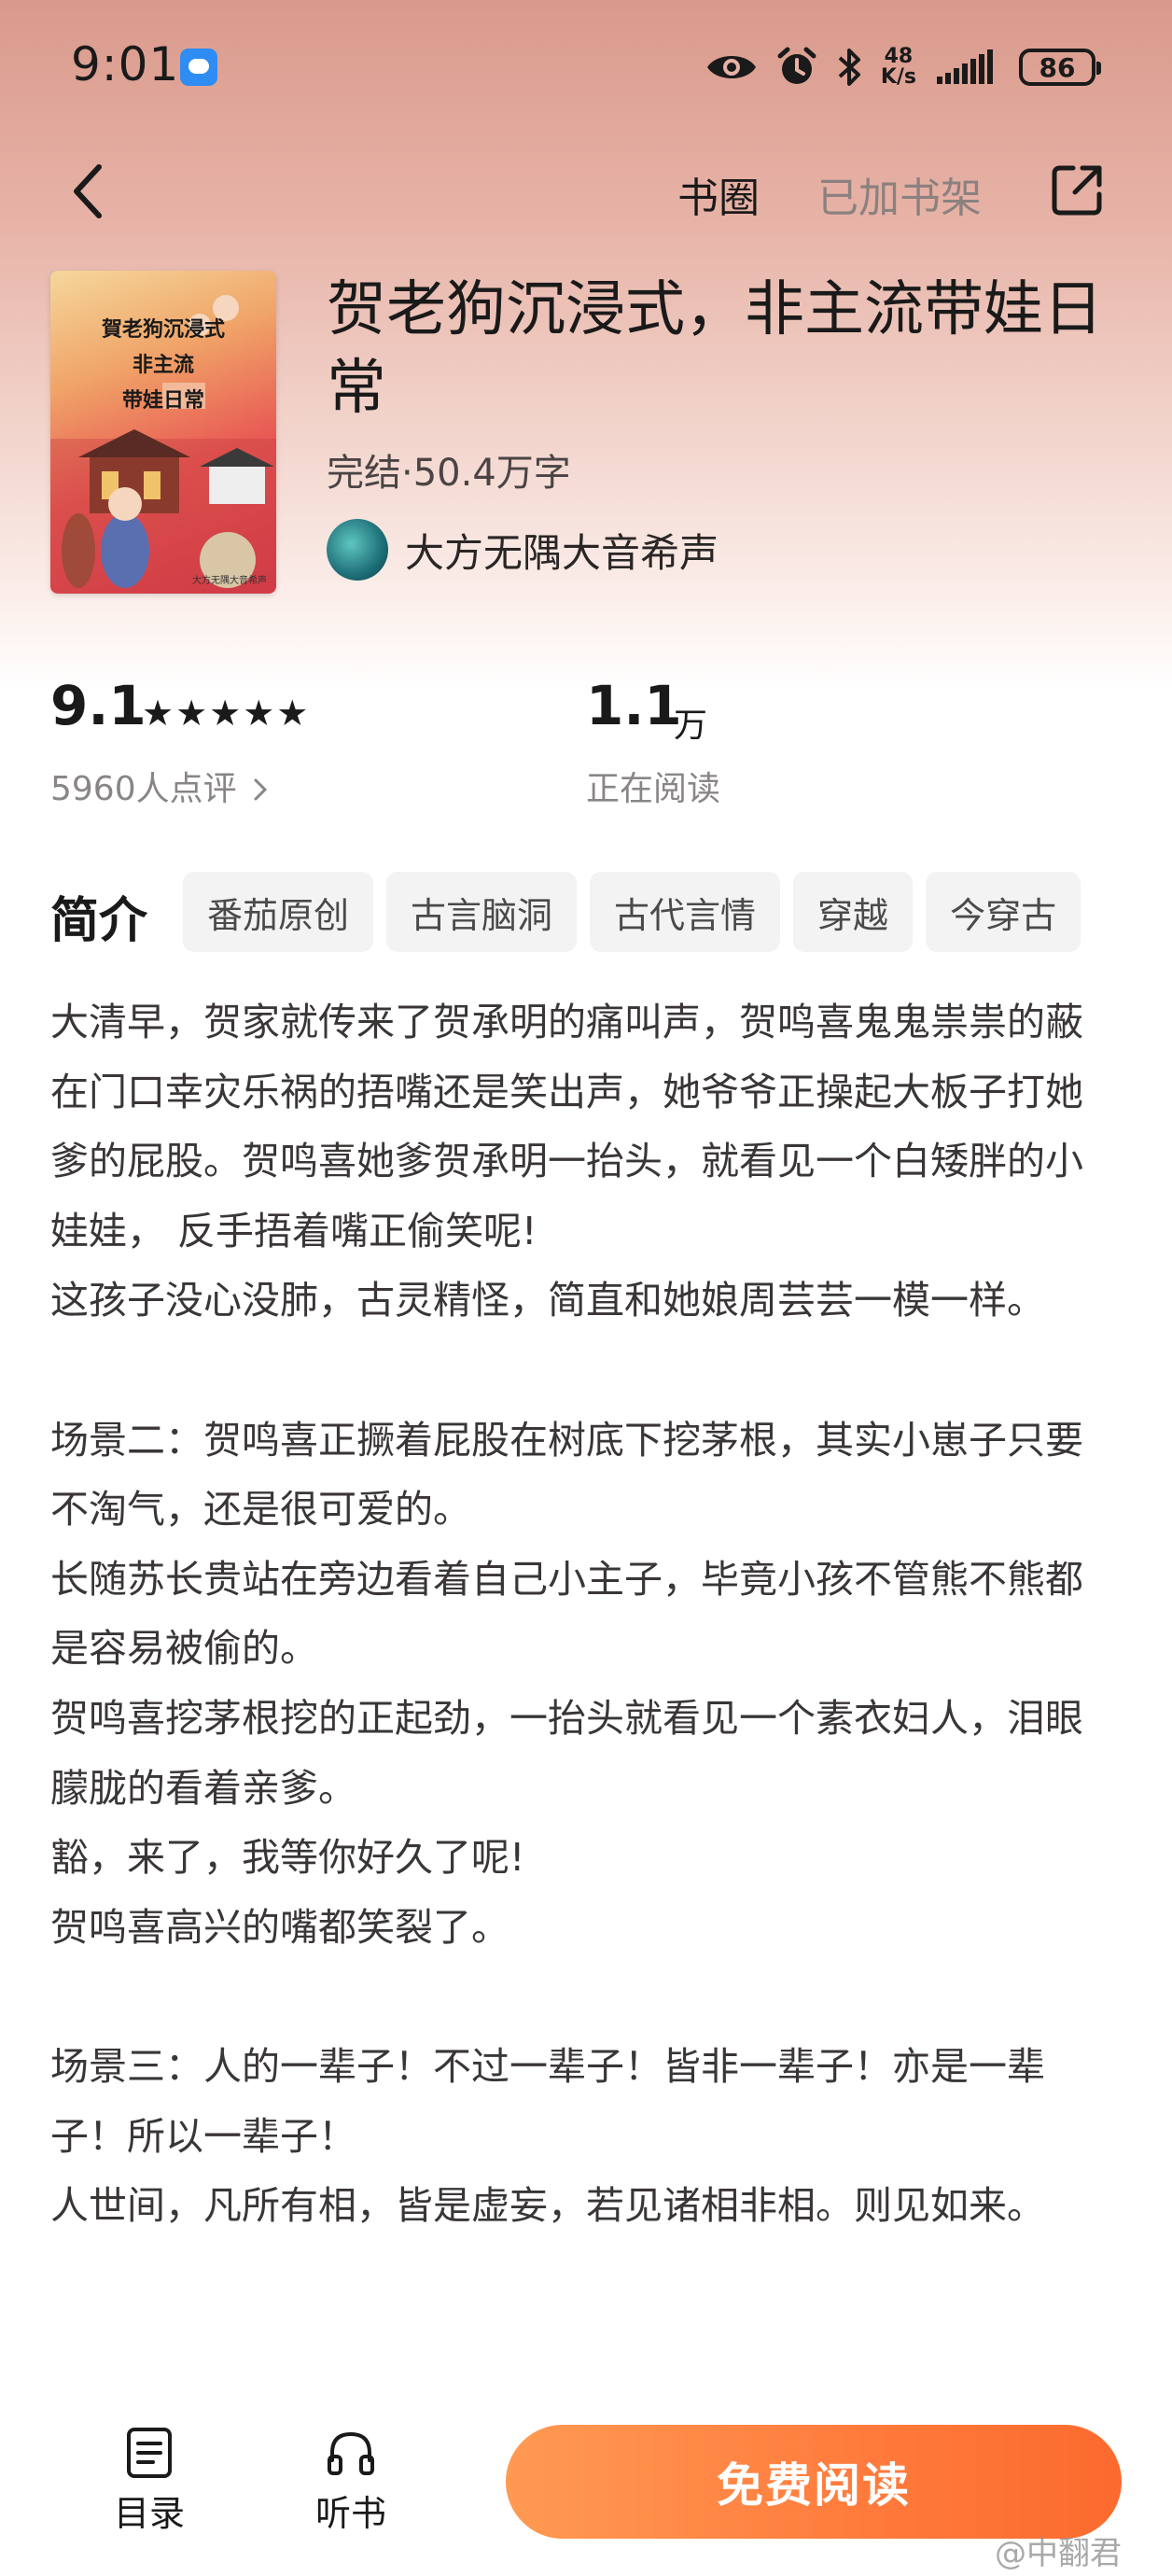 The image size is (1172, 2576). What do you see at coordinates (163, 329) in the screenshot?
I see `cover-title-line-1: 賀老狗沉浸式` at bounding box center [163, 329].